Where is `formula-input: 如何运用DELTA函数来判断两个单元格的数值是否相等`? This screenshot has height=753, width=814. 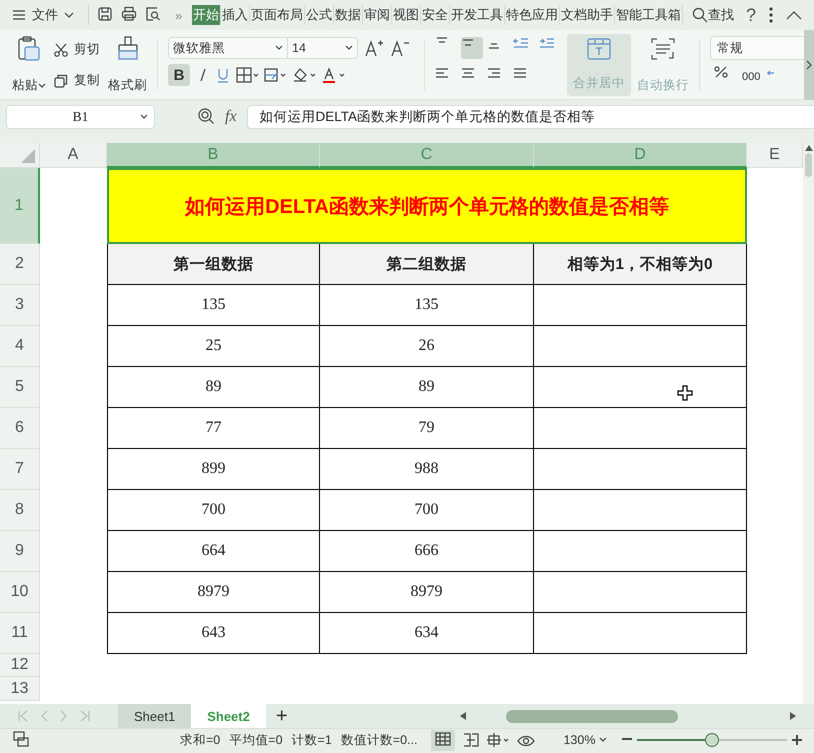
formula-input: 如何运用DELTA函数来判断两个单元格的数值是否相等 is located at coordinates (530, 117).